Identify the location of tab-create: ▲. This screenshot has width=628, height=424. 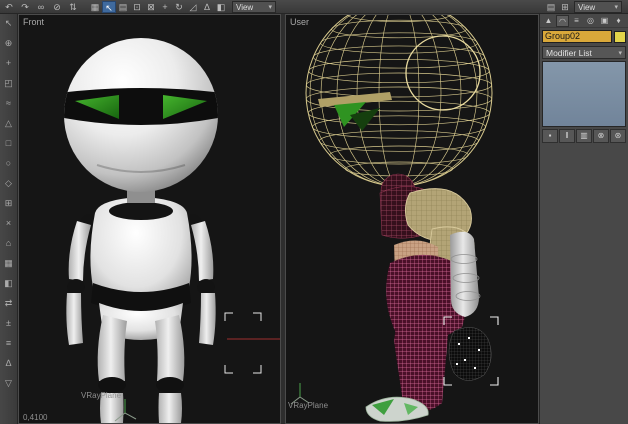
(548, 21).